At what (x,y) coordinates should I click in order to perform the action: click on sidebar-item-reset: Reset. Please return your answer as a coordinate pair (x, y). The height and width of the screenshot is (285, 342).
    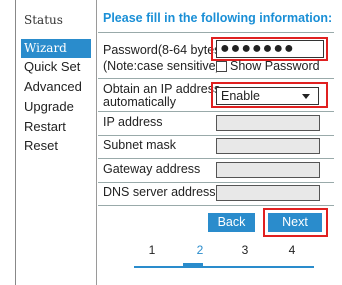
    Looking at the image, I should click on (56, 145).